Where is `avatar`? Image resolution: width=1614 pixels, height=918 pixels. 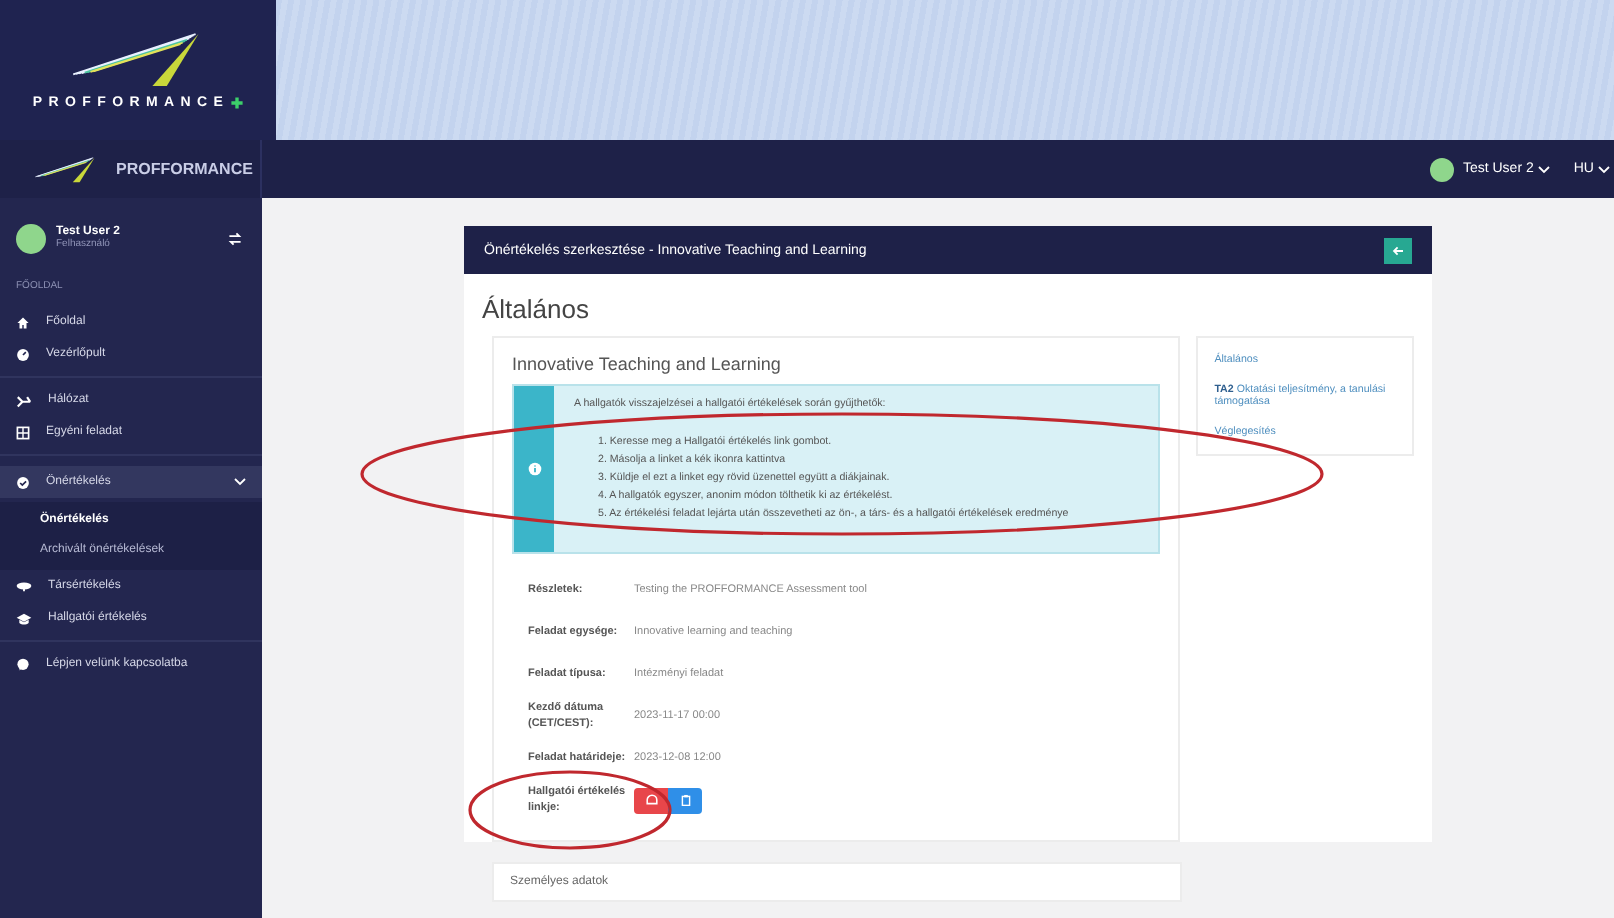 avatar is located at coordinates (31, 238).